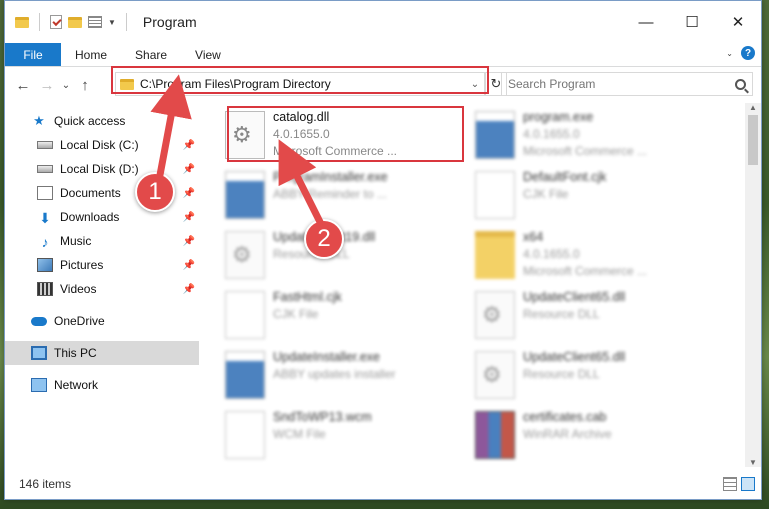  What do you see at coordinates (45, 265) in the screenshot?
I see `pictures-icon` at bounding box center [45, 265].